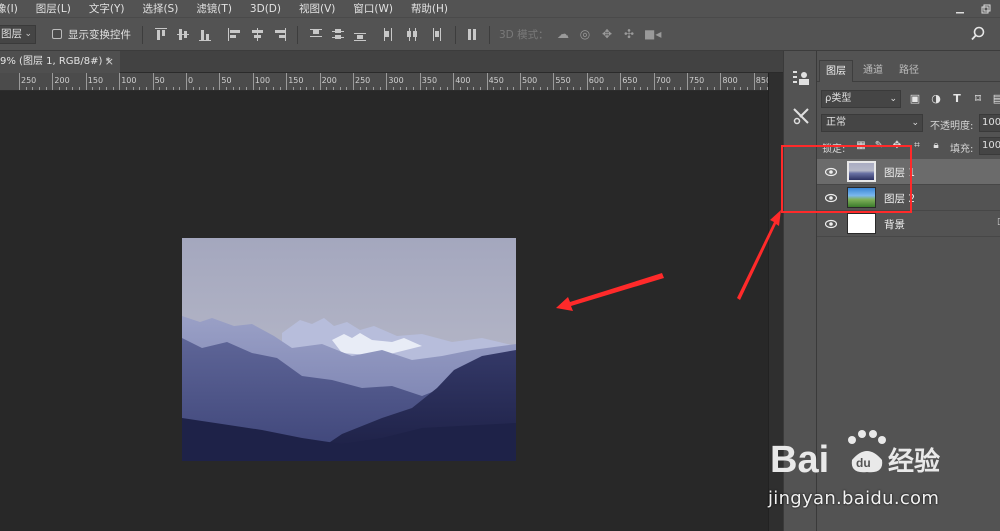 Image resolution: width=1000 pixels, height=531 pixels. What do you see at coordinates (60, 62) in the screenshot?
I see `document-tab: 9% (图层 1, RGB/8#) * ×` at bounding box center [60, 62].